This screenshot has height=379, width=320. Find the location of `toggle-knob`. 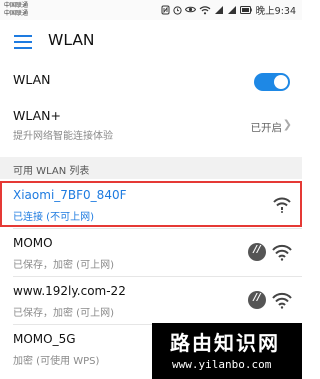

toggle-knob is located at coordinates (281, 82).